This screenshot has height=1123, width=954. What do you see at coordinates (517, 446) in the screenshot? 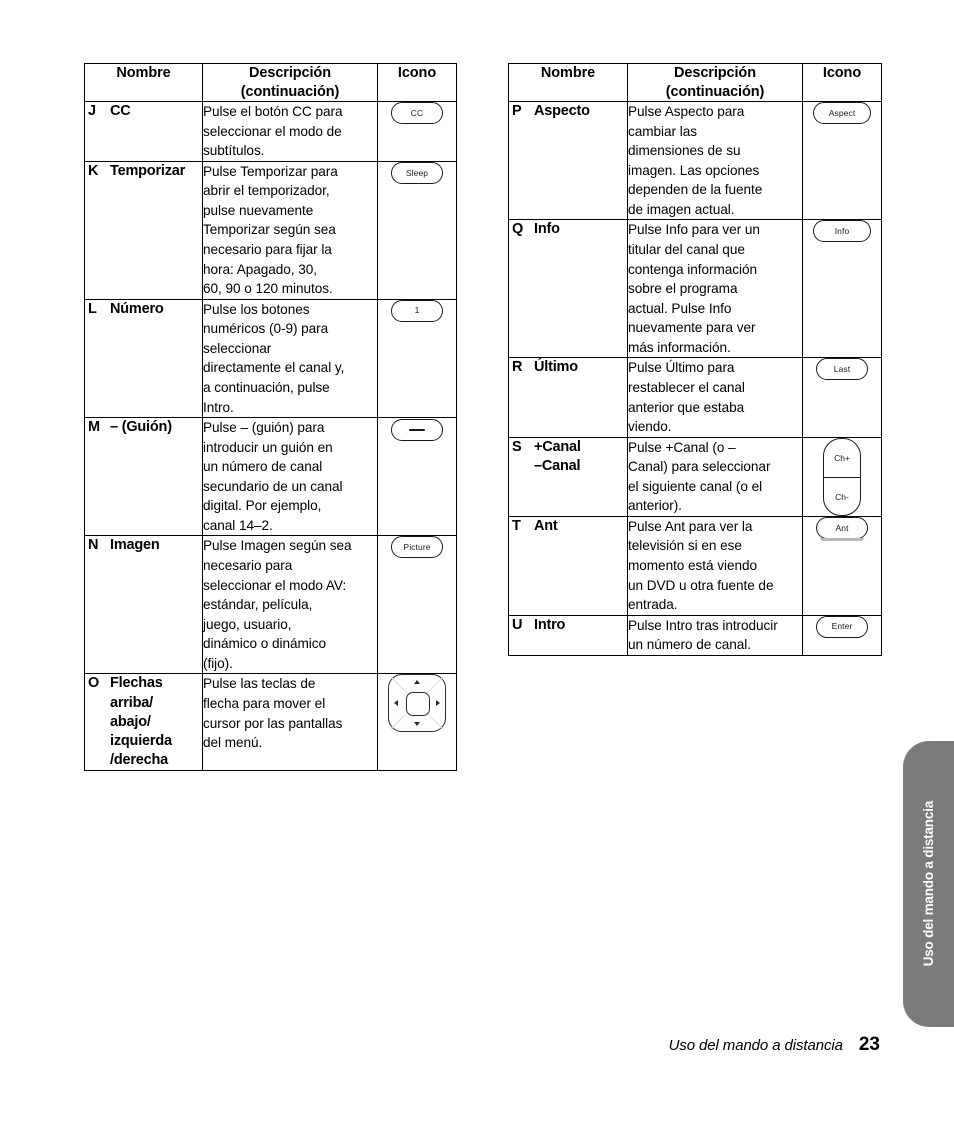
I see `row-letter: S` at bounding box center [517, 446].